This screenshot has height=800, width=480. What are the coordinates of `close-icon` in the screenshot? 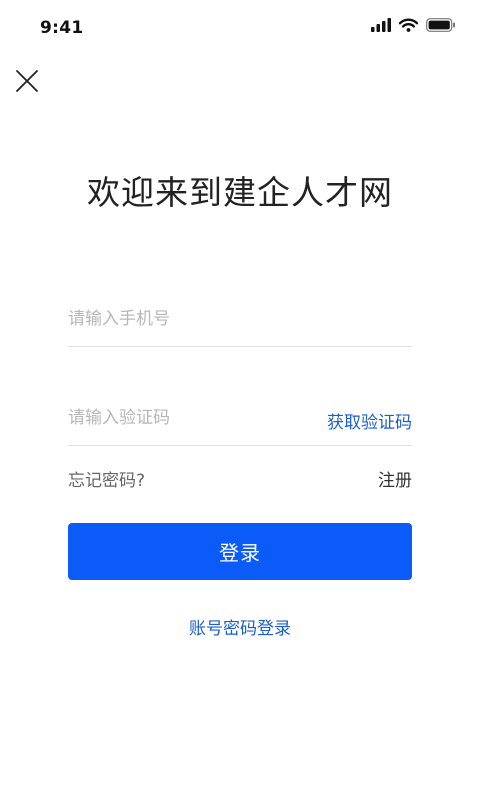 It's located at (27, 83).